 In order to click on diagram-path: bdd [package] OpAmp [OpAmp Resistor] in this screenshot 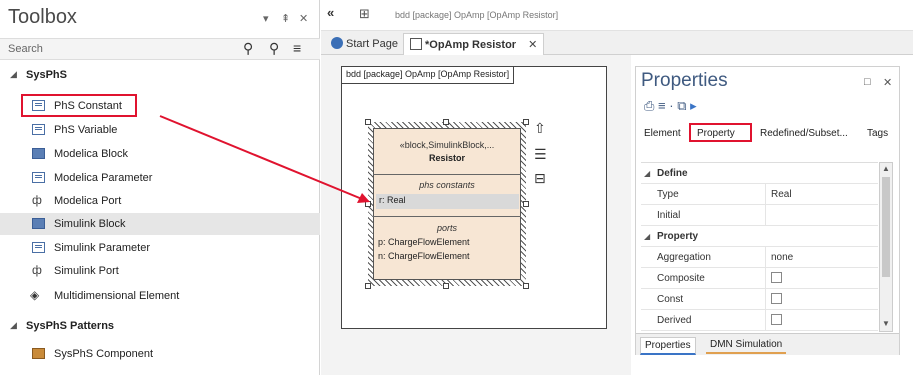, I will do `click(477, 15)`.